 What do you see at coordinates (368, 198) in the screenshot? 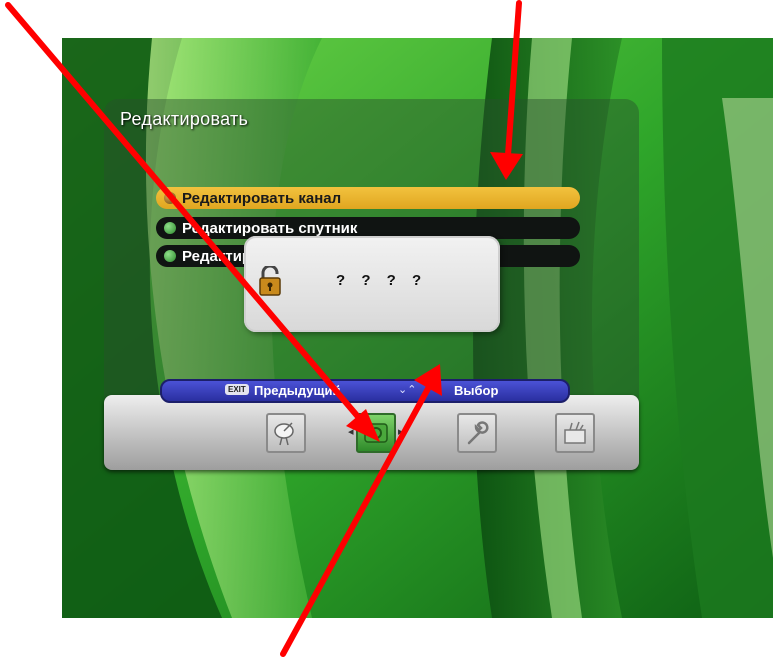
I see `menu-item-edit-channel: Редактировать канал` at bounding box center [368, 198].